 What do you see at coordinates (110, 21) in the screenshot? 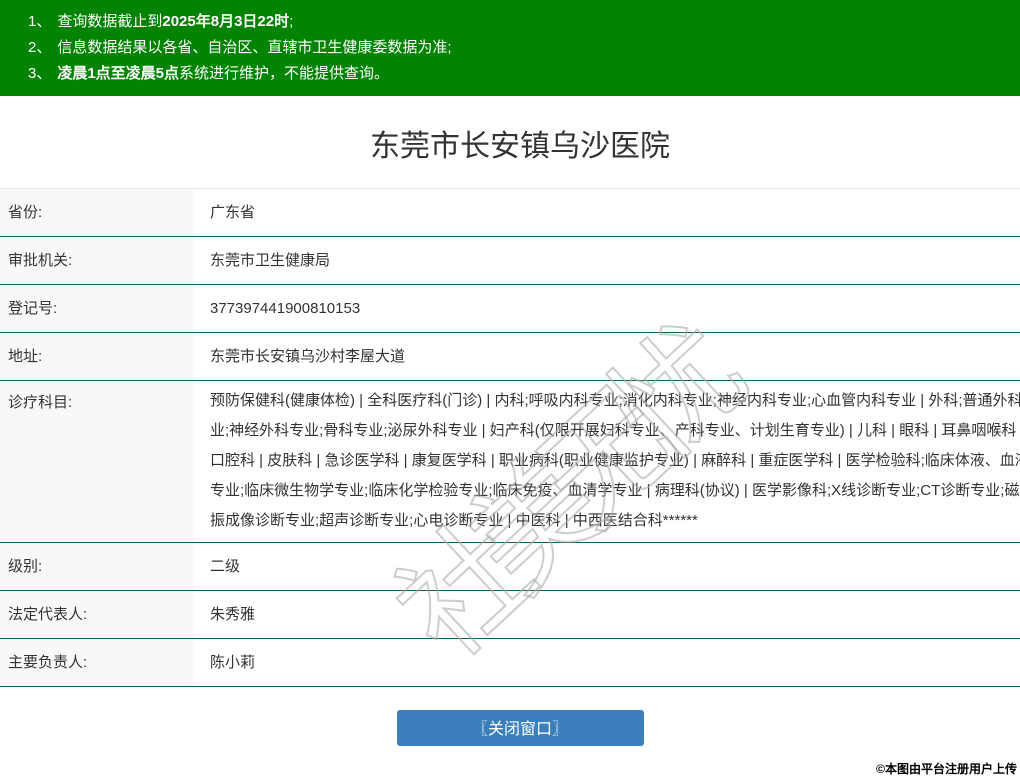
I see `notice-text: 查询数据截止到` at bounding box center [110, 21].